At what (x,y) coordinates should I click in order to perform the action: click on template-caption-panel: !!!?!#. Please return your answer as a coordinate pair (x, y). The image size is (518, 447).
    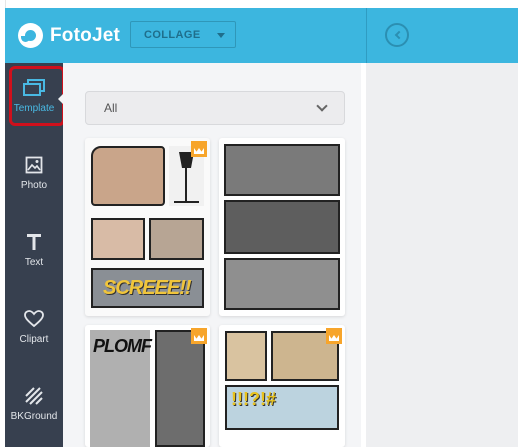
    Looking at the image, I should click on (282, 407).